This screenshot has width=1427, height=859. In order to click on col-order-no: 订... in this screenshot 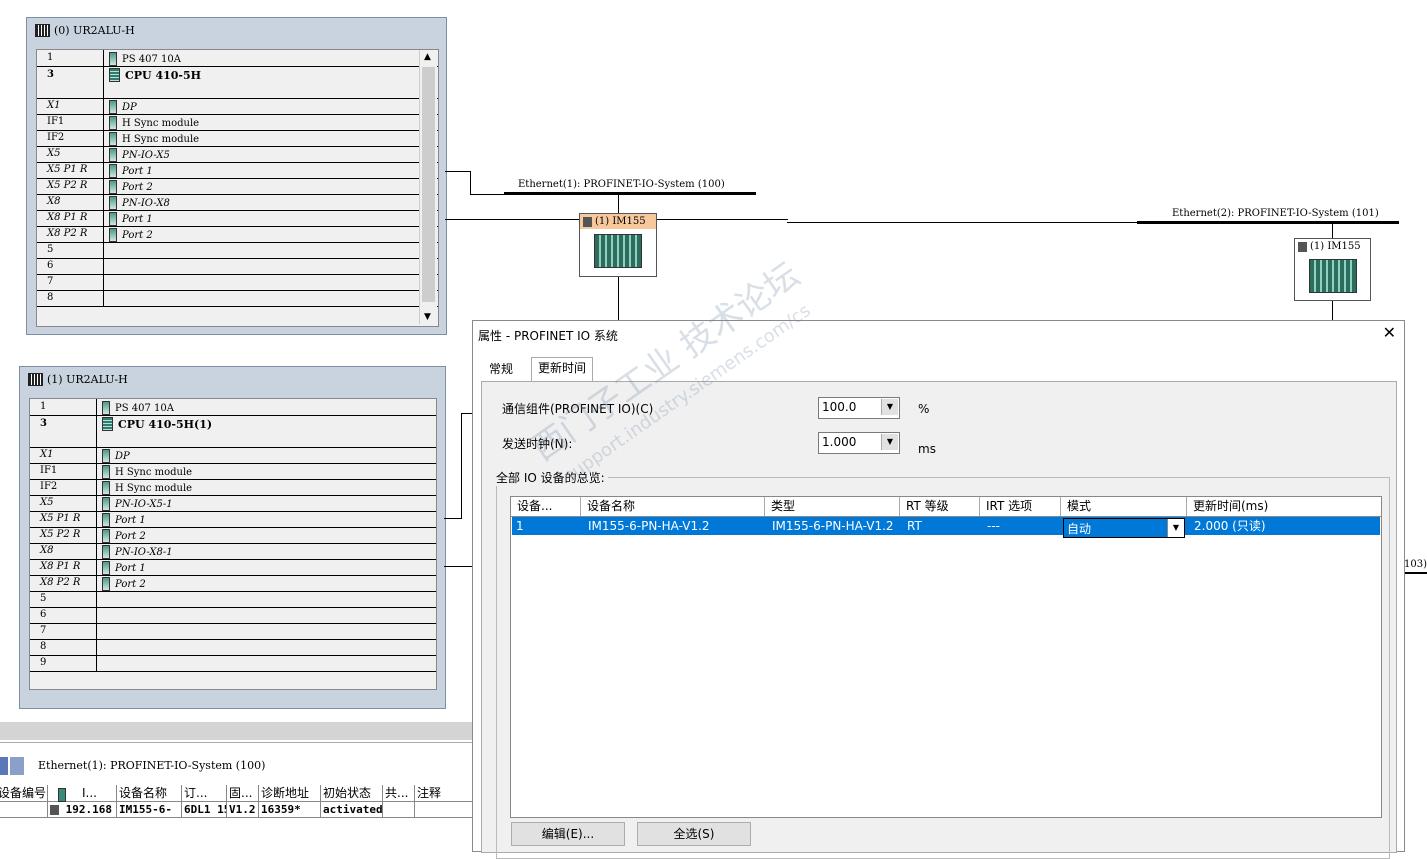, I will do `click(204, 793)`.